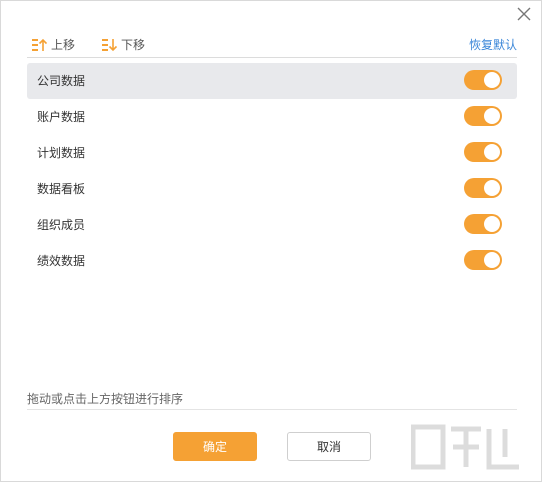 This screenshot has height=482, width=542. I want to click on list-item: 绩效数据, so click(272, 261).